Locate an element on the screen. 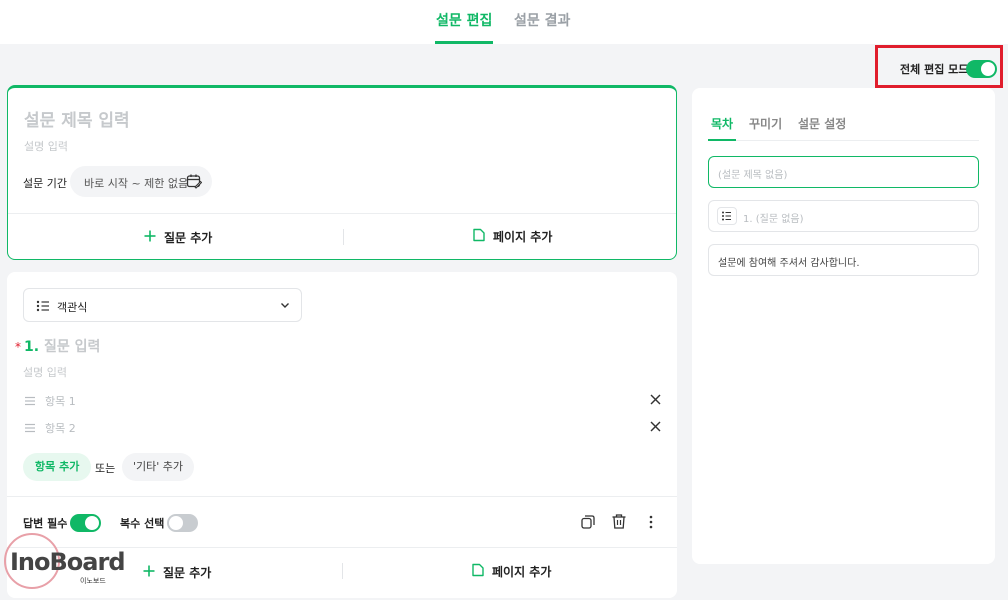 This screenshot has width=1008, height=600. question-title-input: 1. 질문 입력 is located at coordinates (62, 346).